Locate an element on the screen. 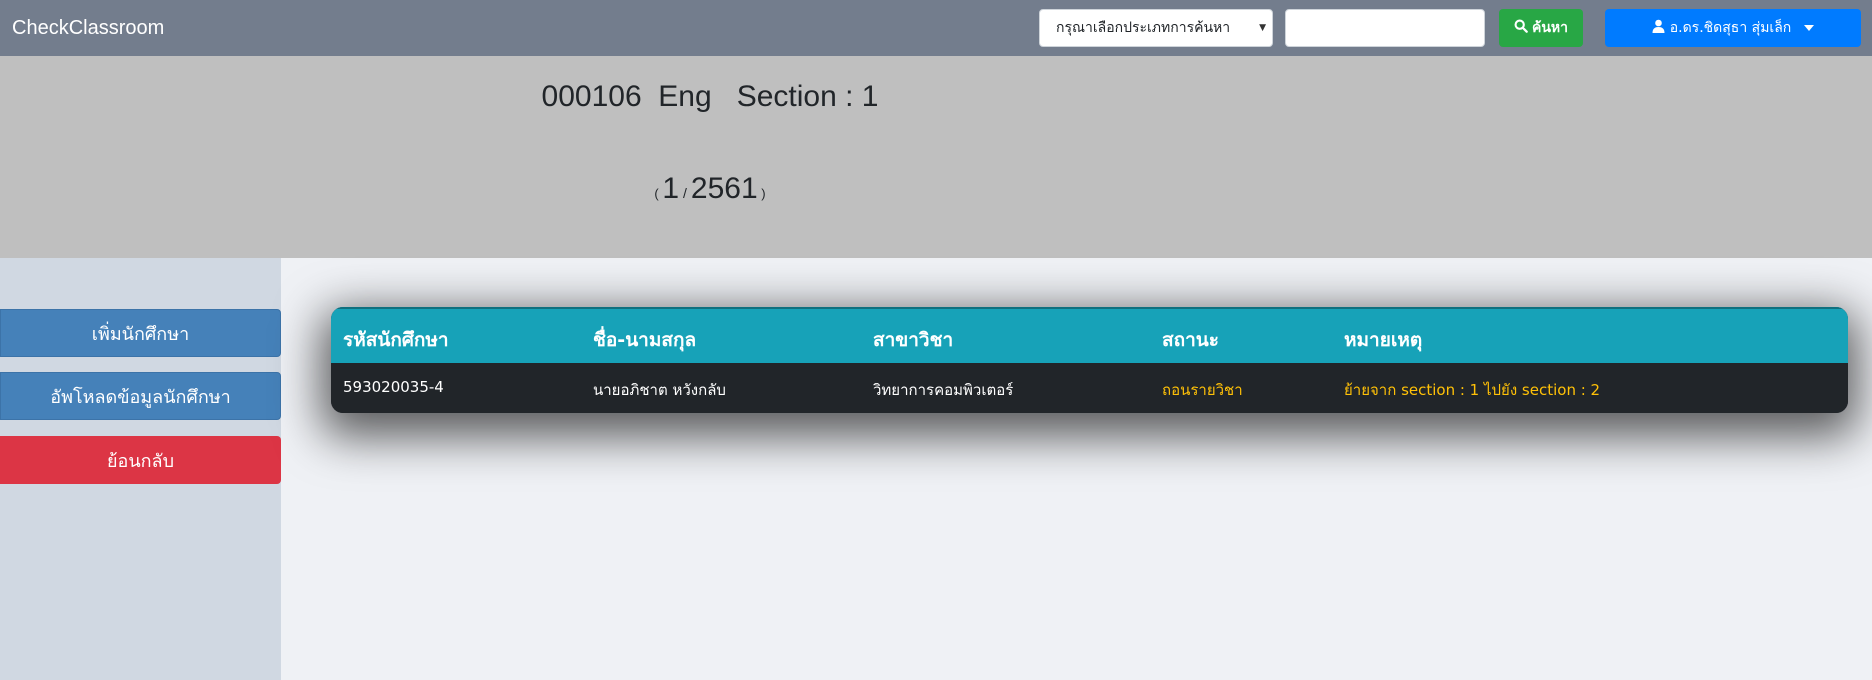  cell-name: นายอภิชาต หวังกลับ is located at coordinates (659, 390).